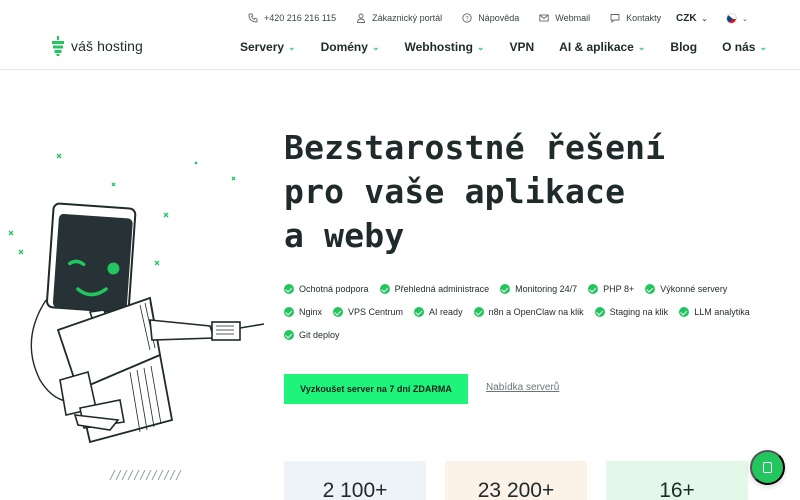  I want to click on feature-item: Přehledná administrace, so click(434, 289).